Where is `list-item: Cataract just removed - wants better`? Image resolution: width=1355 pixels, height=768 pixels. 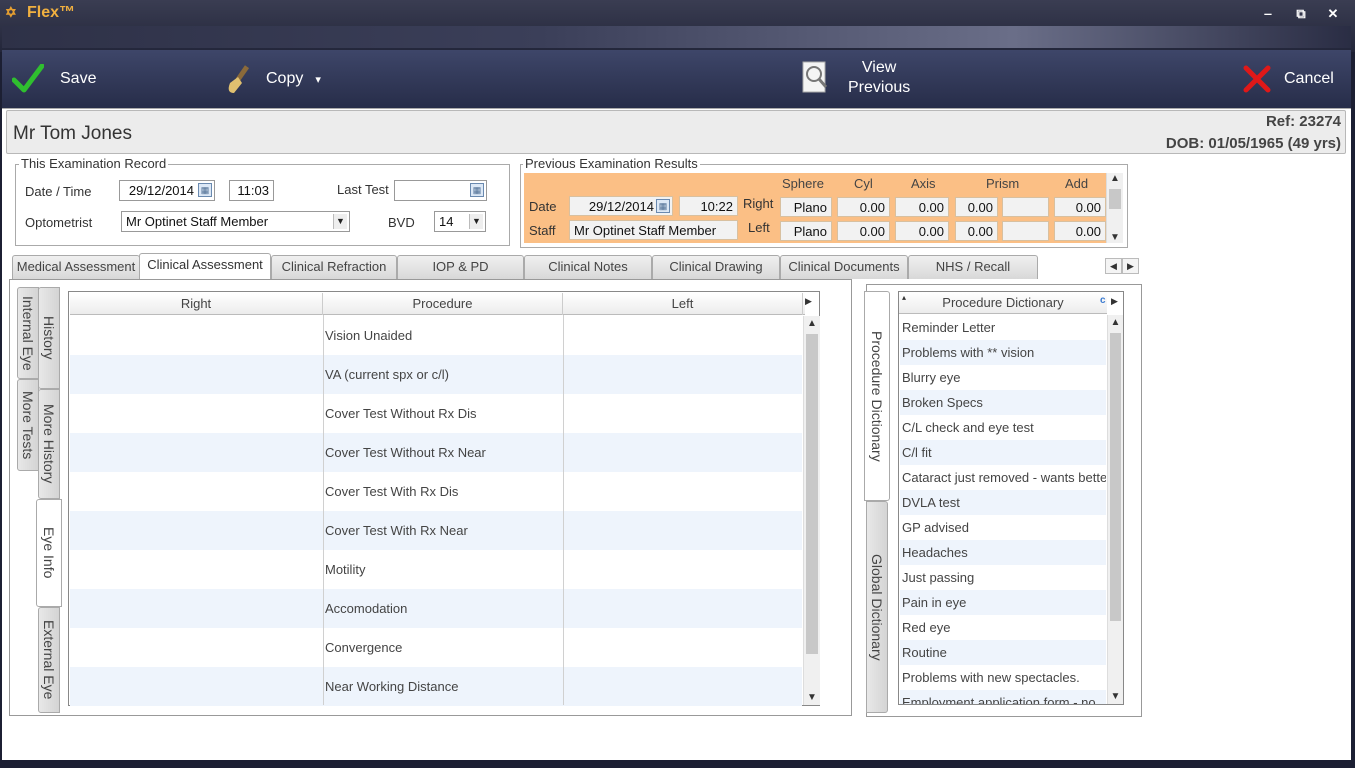
list-item: Cataract just removed - wants better is located at coordinates (1003, 477).